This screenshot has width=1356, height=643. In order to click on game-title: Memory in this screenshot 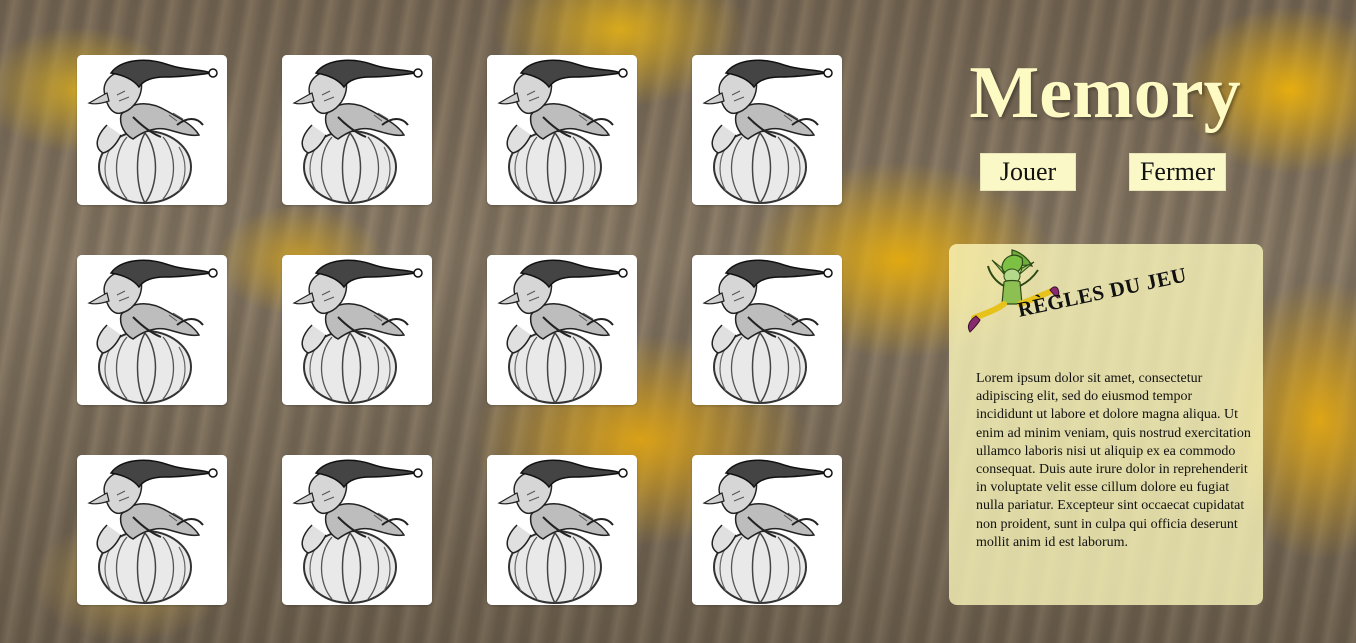, I will do `click(1105, 93)`.